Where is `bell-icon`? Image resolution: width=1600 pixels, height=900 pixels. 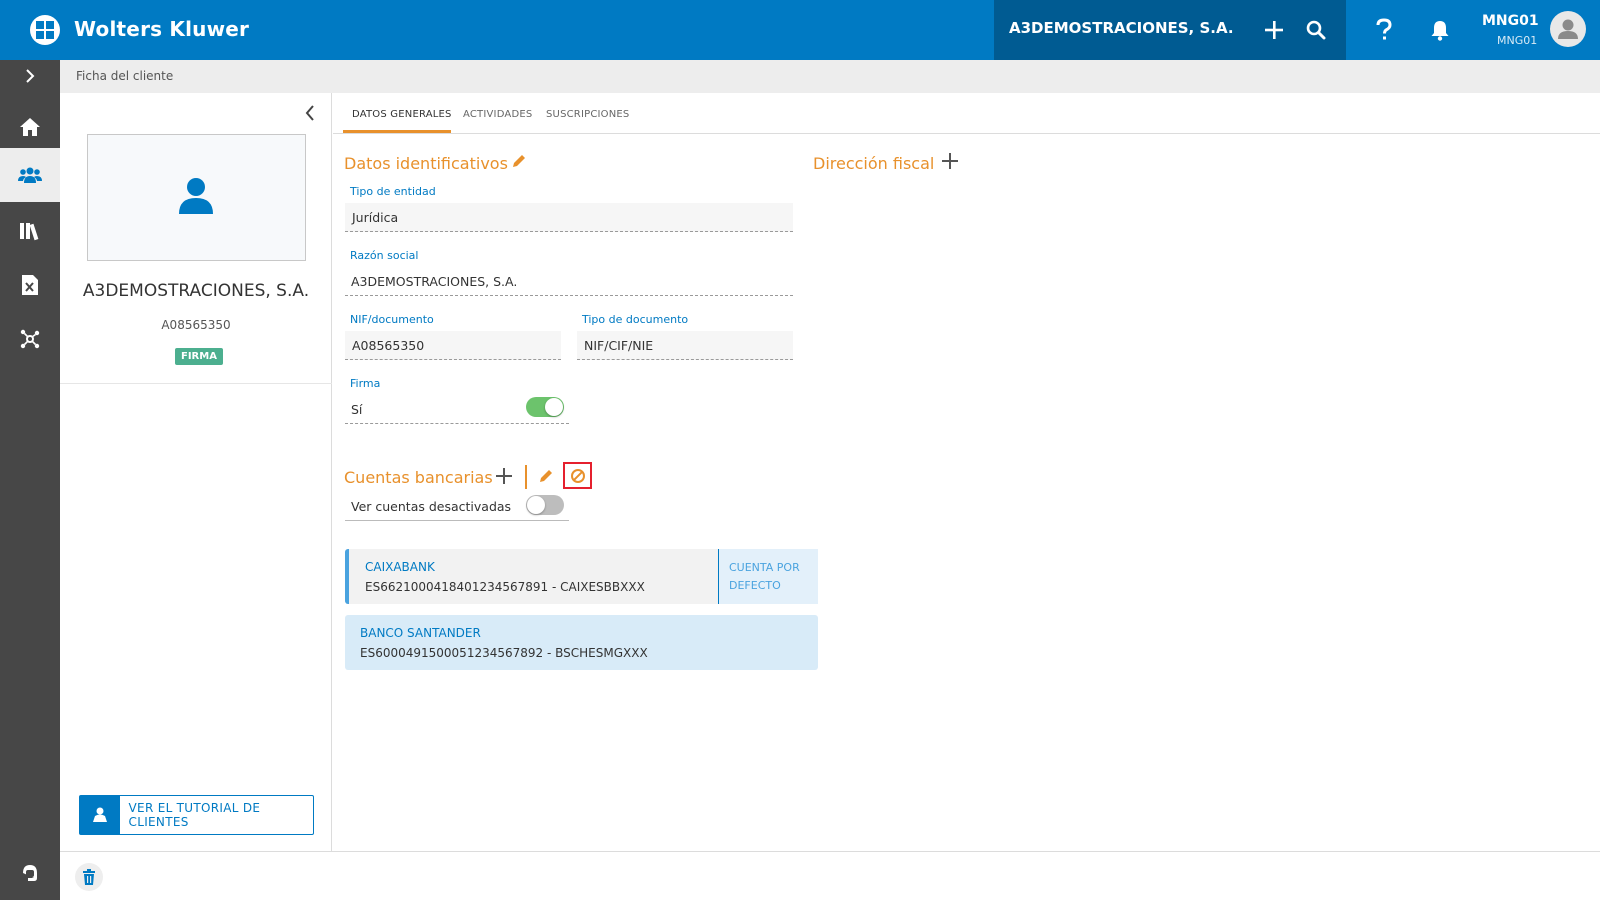 bell-icon is located at coordinates (1440, 30).